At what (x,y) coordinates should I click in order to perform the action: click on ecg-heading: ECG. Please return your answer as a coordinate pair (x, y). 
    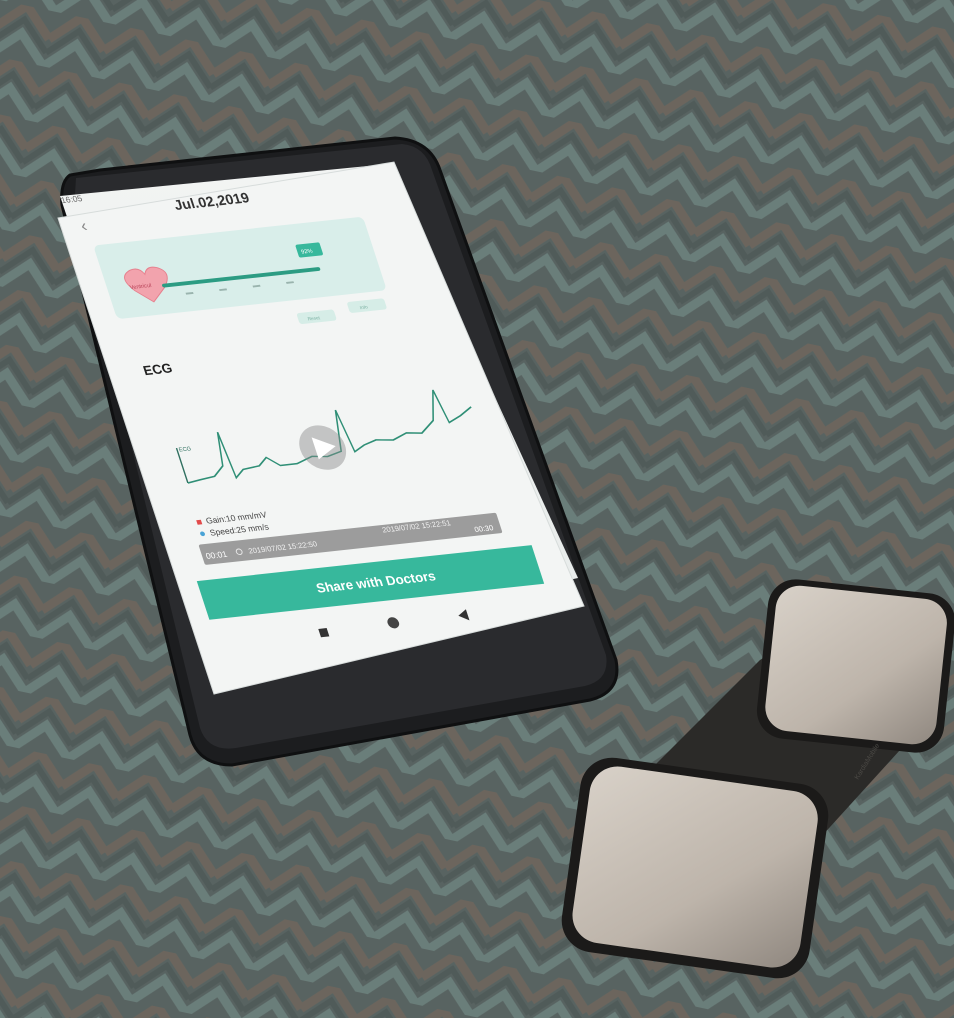
    Looking at the image, I should click on (157, 370).